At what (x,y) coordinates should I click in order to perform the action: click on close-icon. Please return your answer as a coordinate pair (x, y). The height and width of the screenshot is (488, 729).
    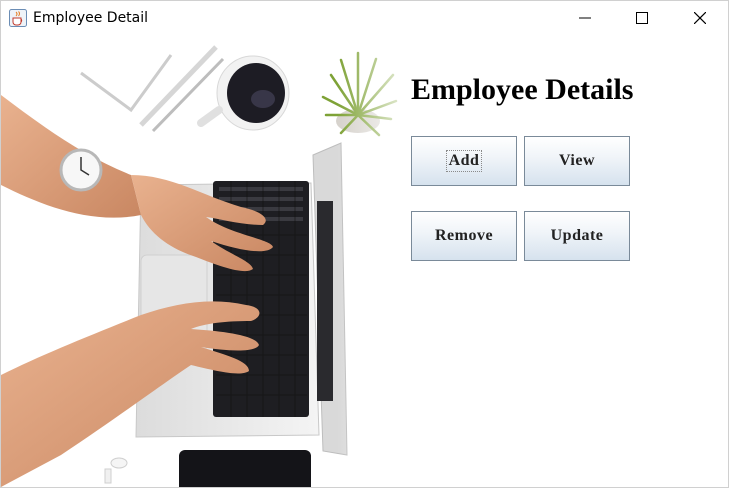
    Looking at the image, I should click on (700, 18).